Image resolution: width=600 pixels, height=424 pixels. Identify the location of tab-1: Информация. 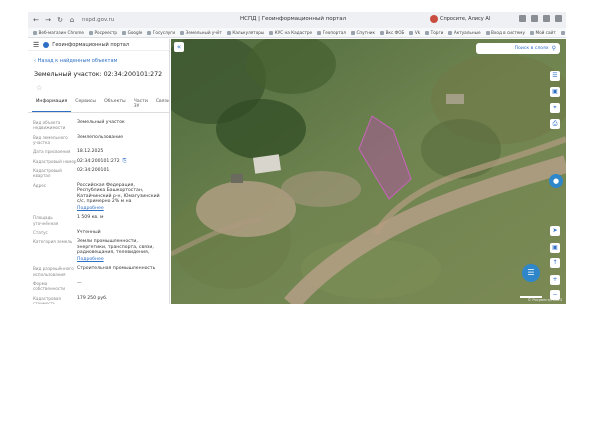
(52, 104).